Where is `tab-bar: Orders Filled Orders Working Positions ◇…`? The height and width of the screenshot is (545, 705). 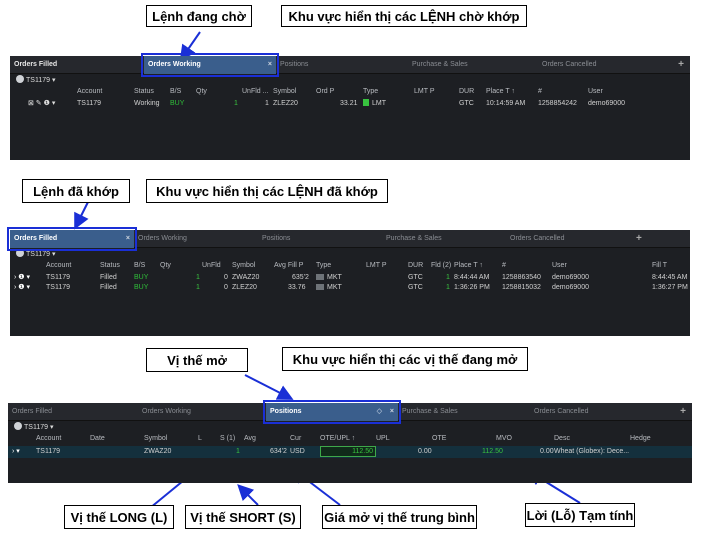 tab-bar: Orders Filled Orders Working Positions ◇… is located at coordinates (350, 412).